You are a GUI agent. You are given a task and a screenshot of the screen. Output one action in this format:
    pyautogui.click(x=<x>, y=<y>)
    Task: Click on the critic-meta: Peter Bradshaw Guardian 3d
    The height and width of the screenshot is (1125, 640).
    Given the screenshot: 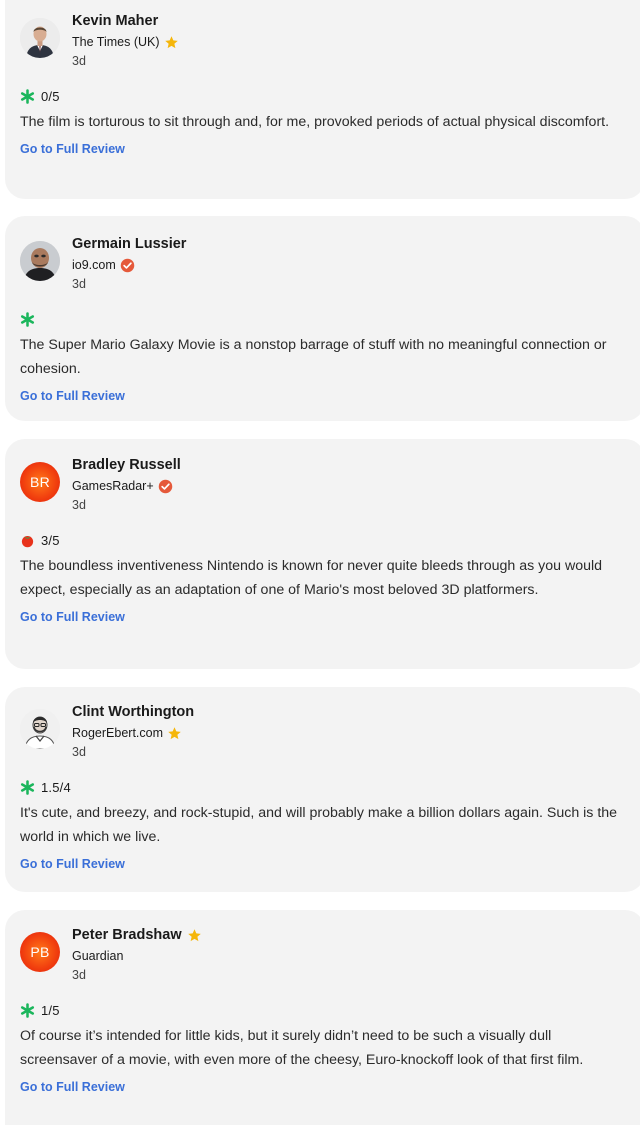 What is the action you would take?
    pyautogui.click(x=137, y=954)
    